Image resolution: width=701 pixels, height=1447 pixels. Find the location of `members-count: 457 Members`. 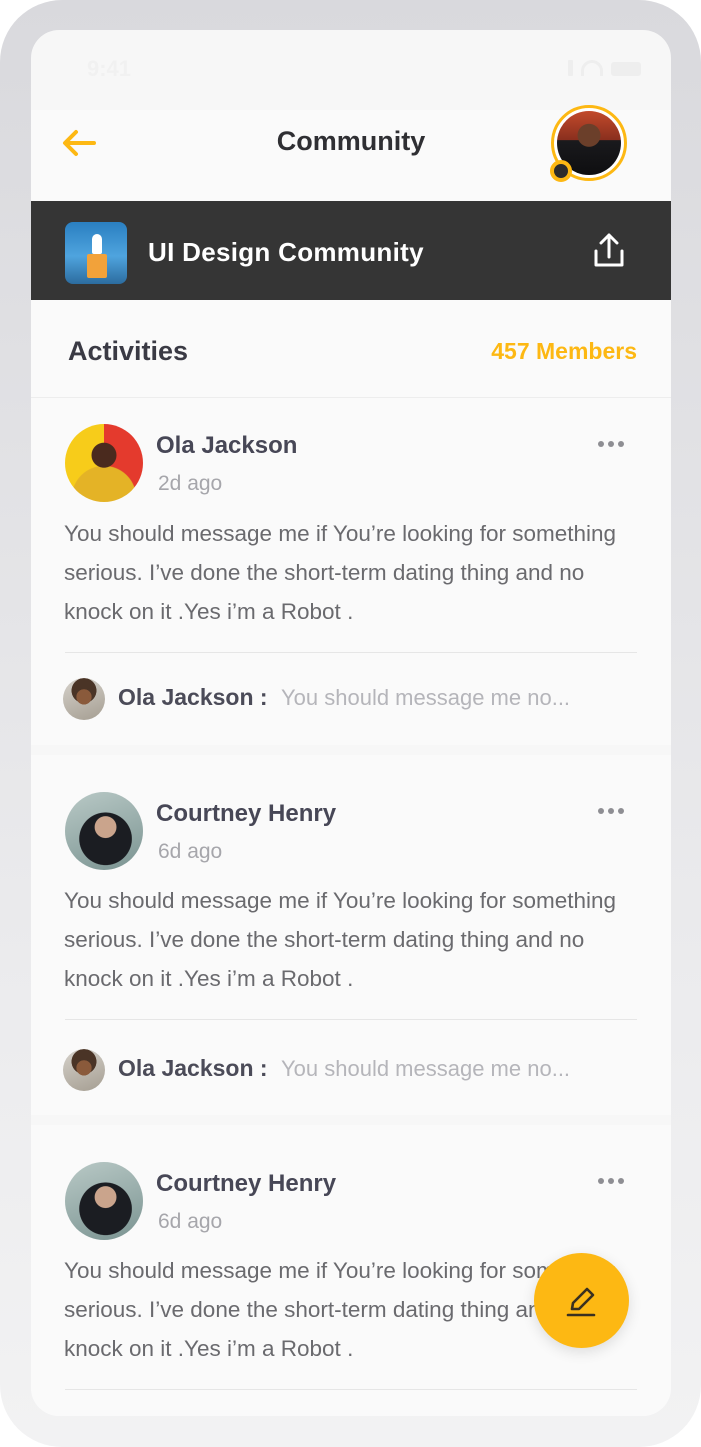

members-count: 457 Members is located at coordinates (564, 351).